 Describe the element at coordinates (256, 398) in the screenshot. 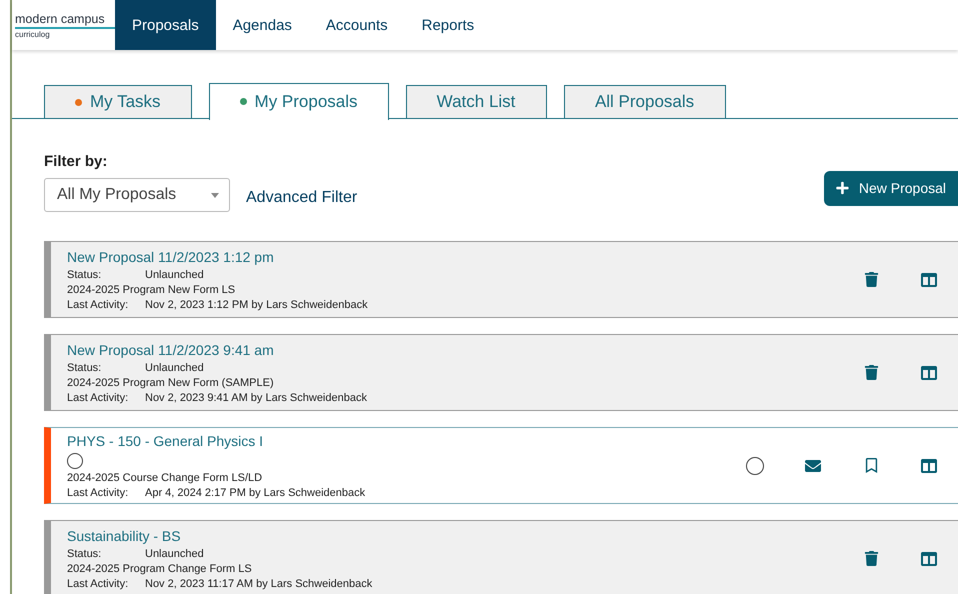

I see `activity-value: Nov 2, 2023 9:41 AM by Lars Schweidenback` at that location.